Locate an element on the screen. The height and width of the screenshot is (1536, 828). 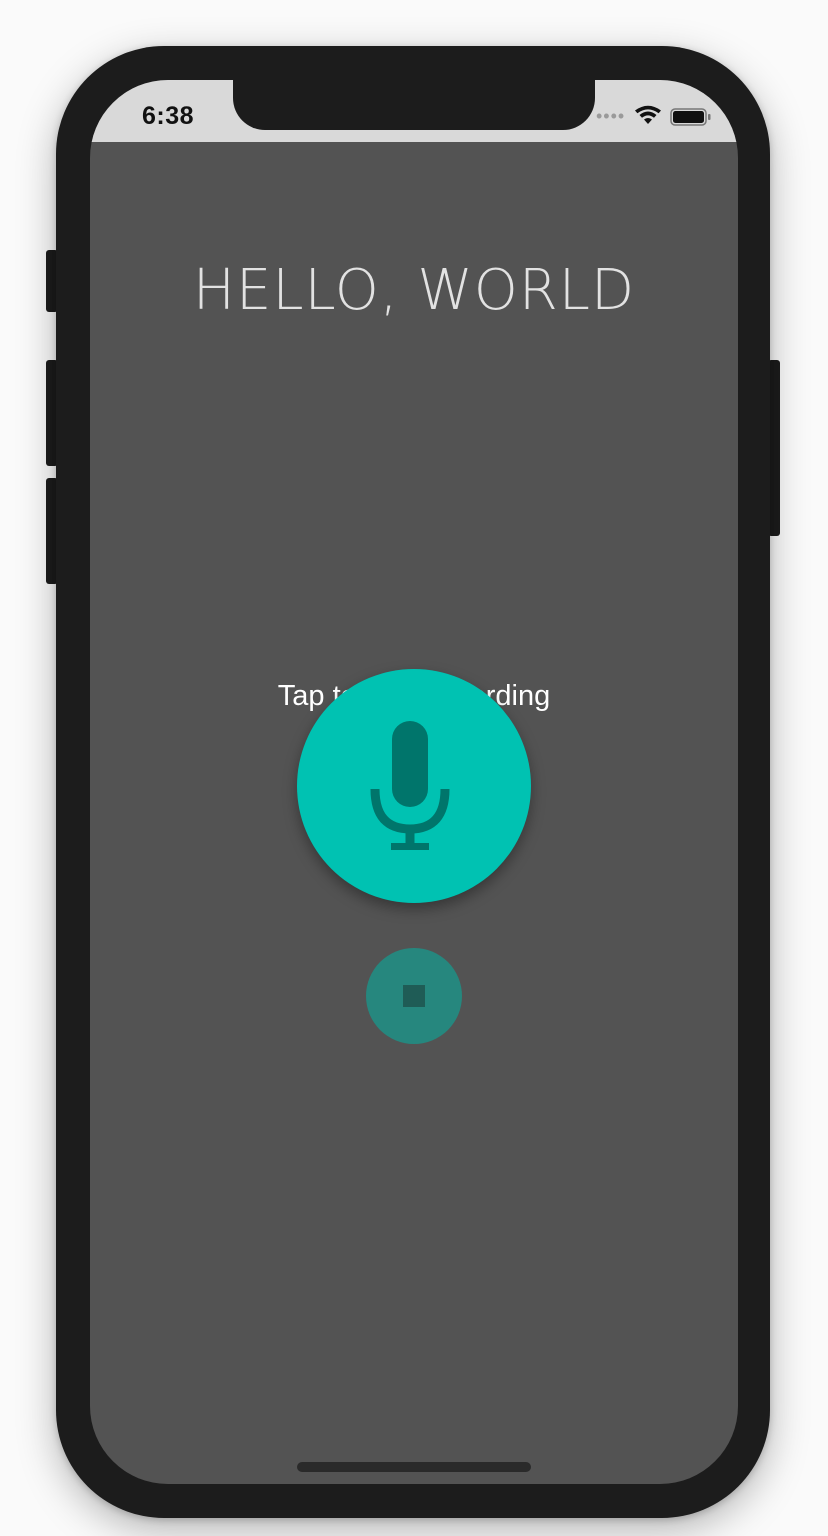
page-title: HELLO, WORLD is located at coordinates (414, 290).